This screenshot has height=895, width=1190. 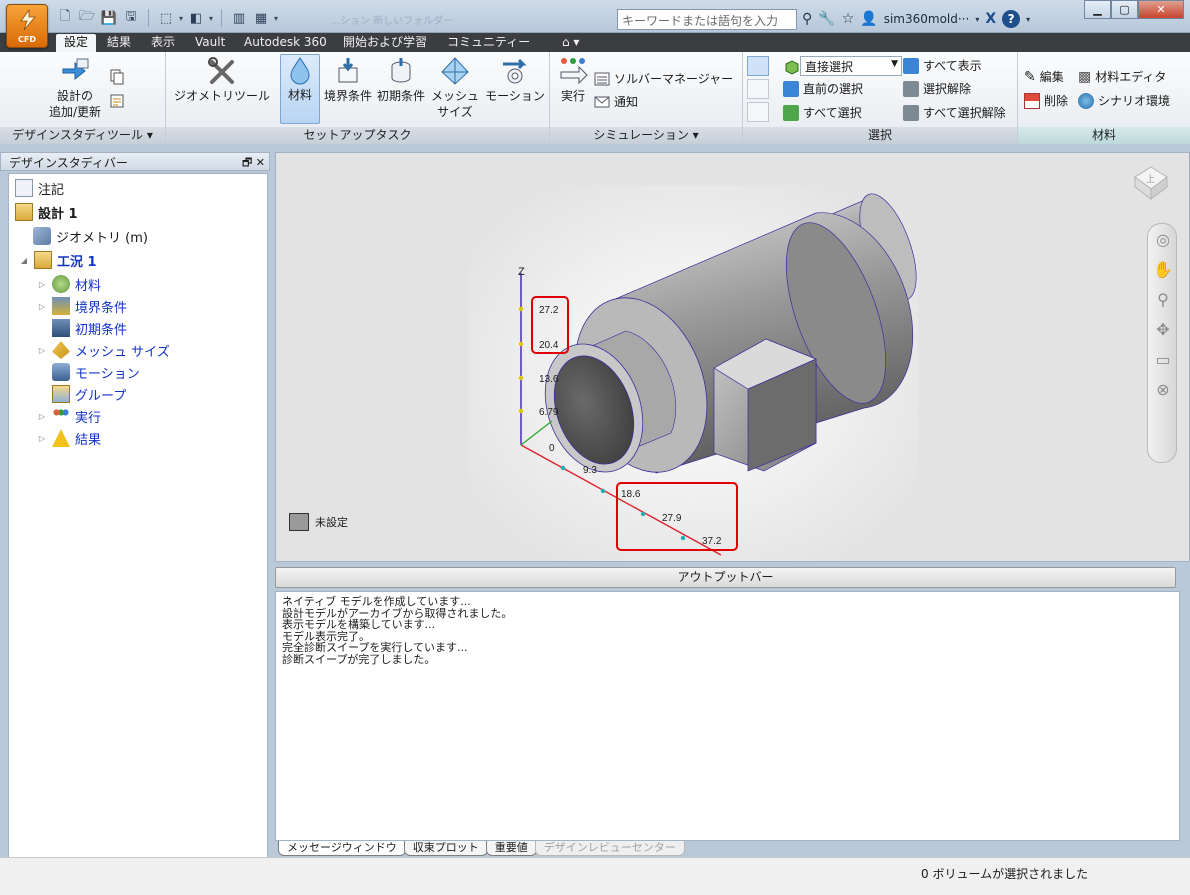 I want to click on tab-message-window: メッセージウィンドウ, so click(x=342, y=848).